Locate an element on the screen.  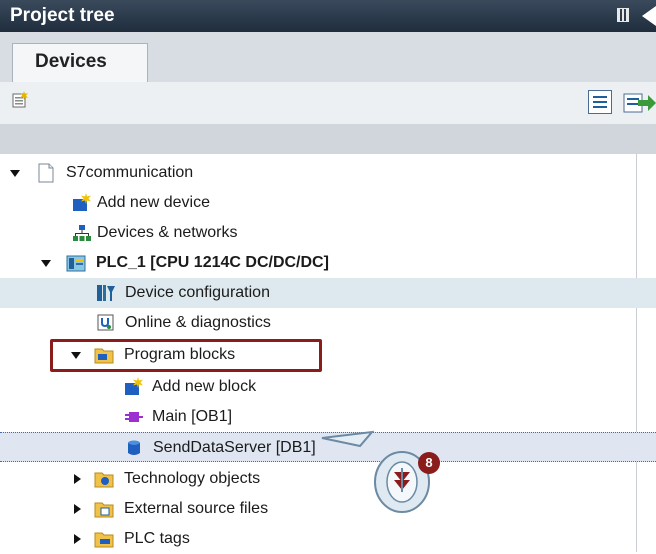
tree-item-add-new-block: Add new block is located at coordinates (318, 387).